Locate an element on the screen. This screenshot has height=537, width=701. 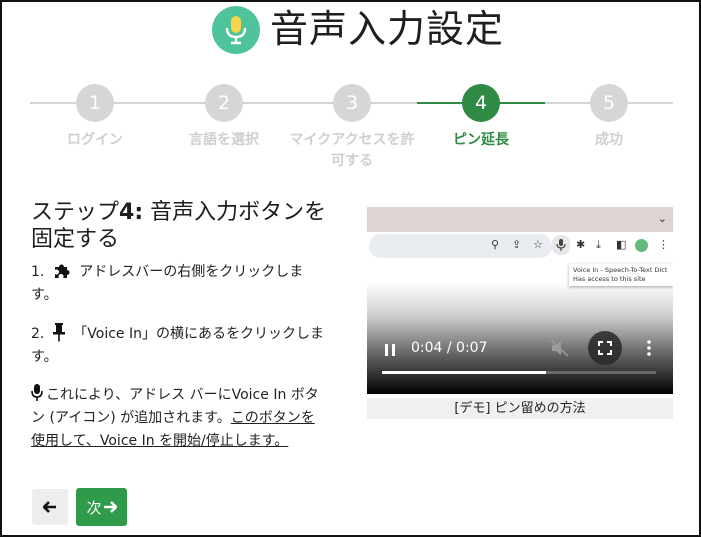
step-2-label: 言語を選択 is located at coordinates (224, 140).